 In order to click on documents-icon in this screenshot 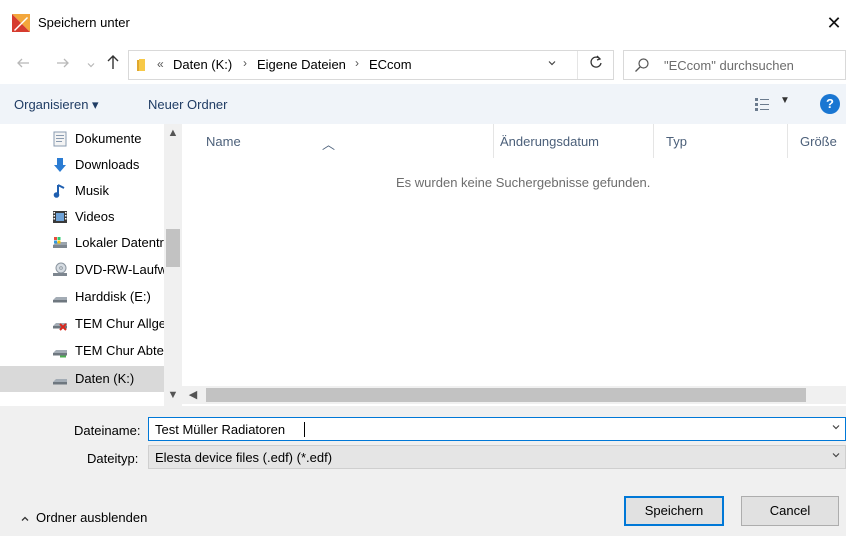, I will do `click(60, 139)`.